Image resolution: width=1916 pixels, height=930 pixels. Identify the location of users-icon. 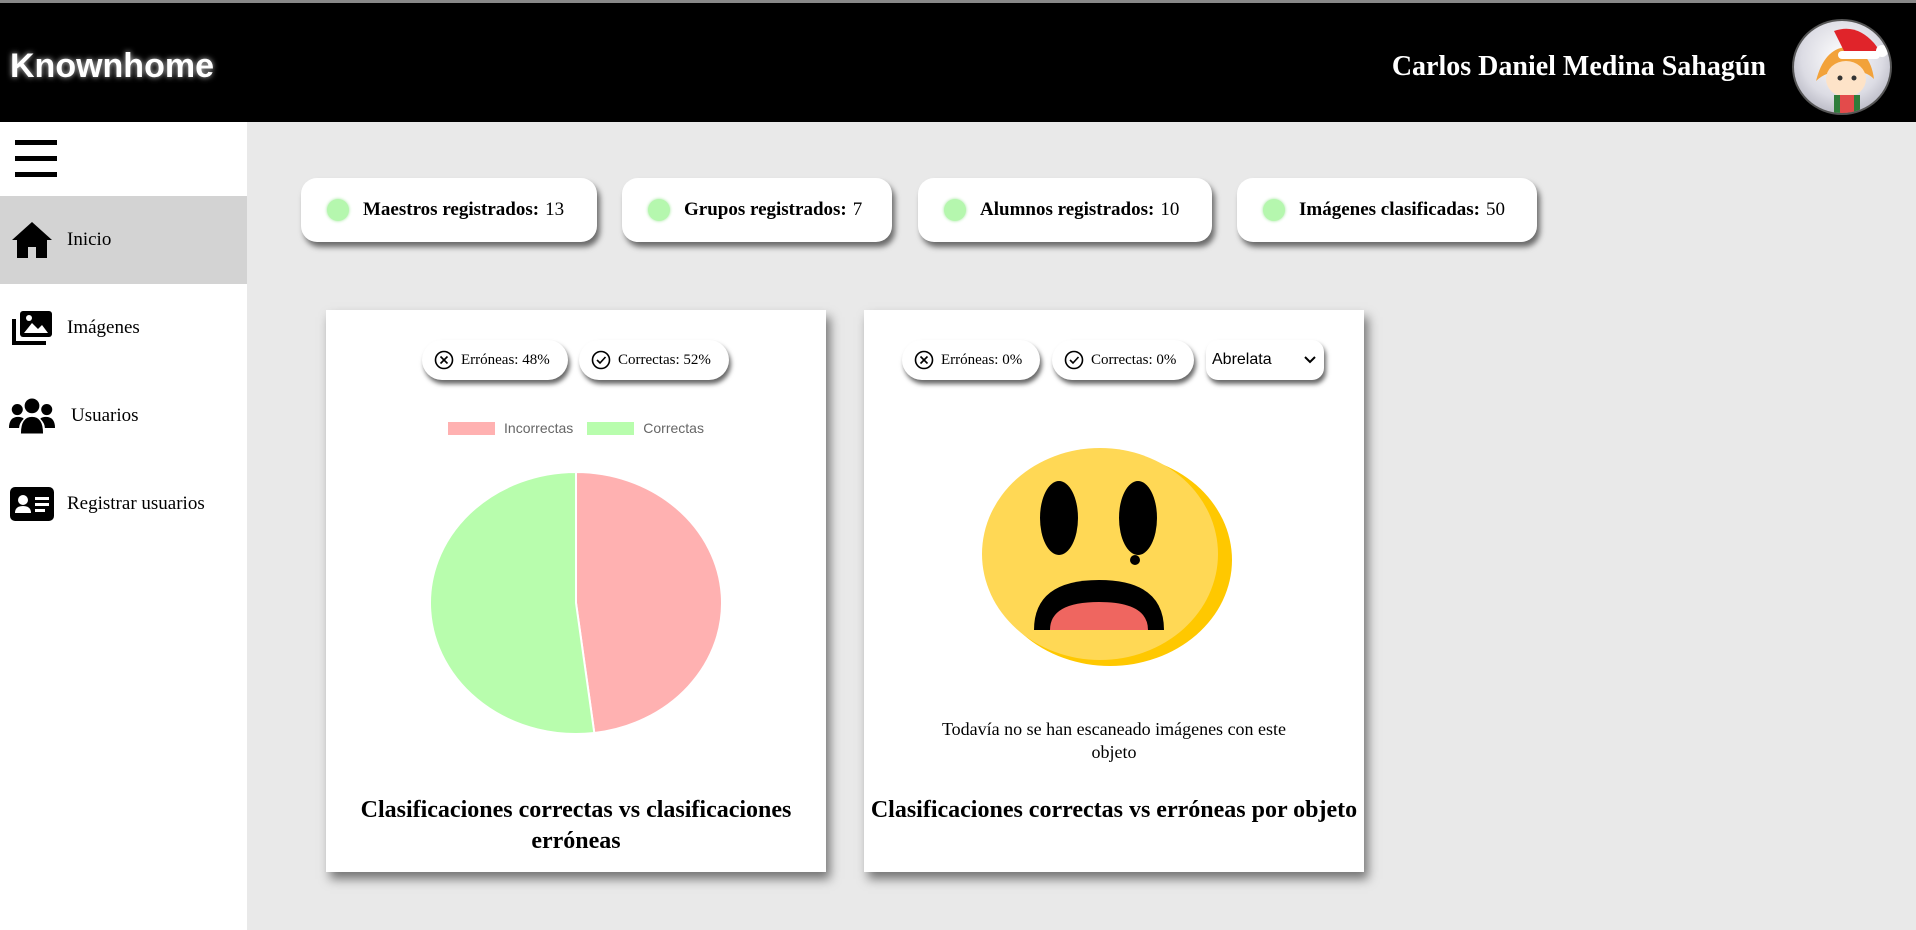
(32, 416).